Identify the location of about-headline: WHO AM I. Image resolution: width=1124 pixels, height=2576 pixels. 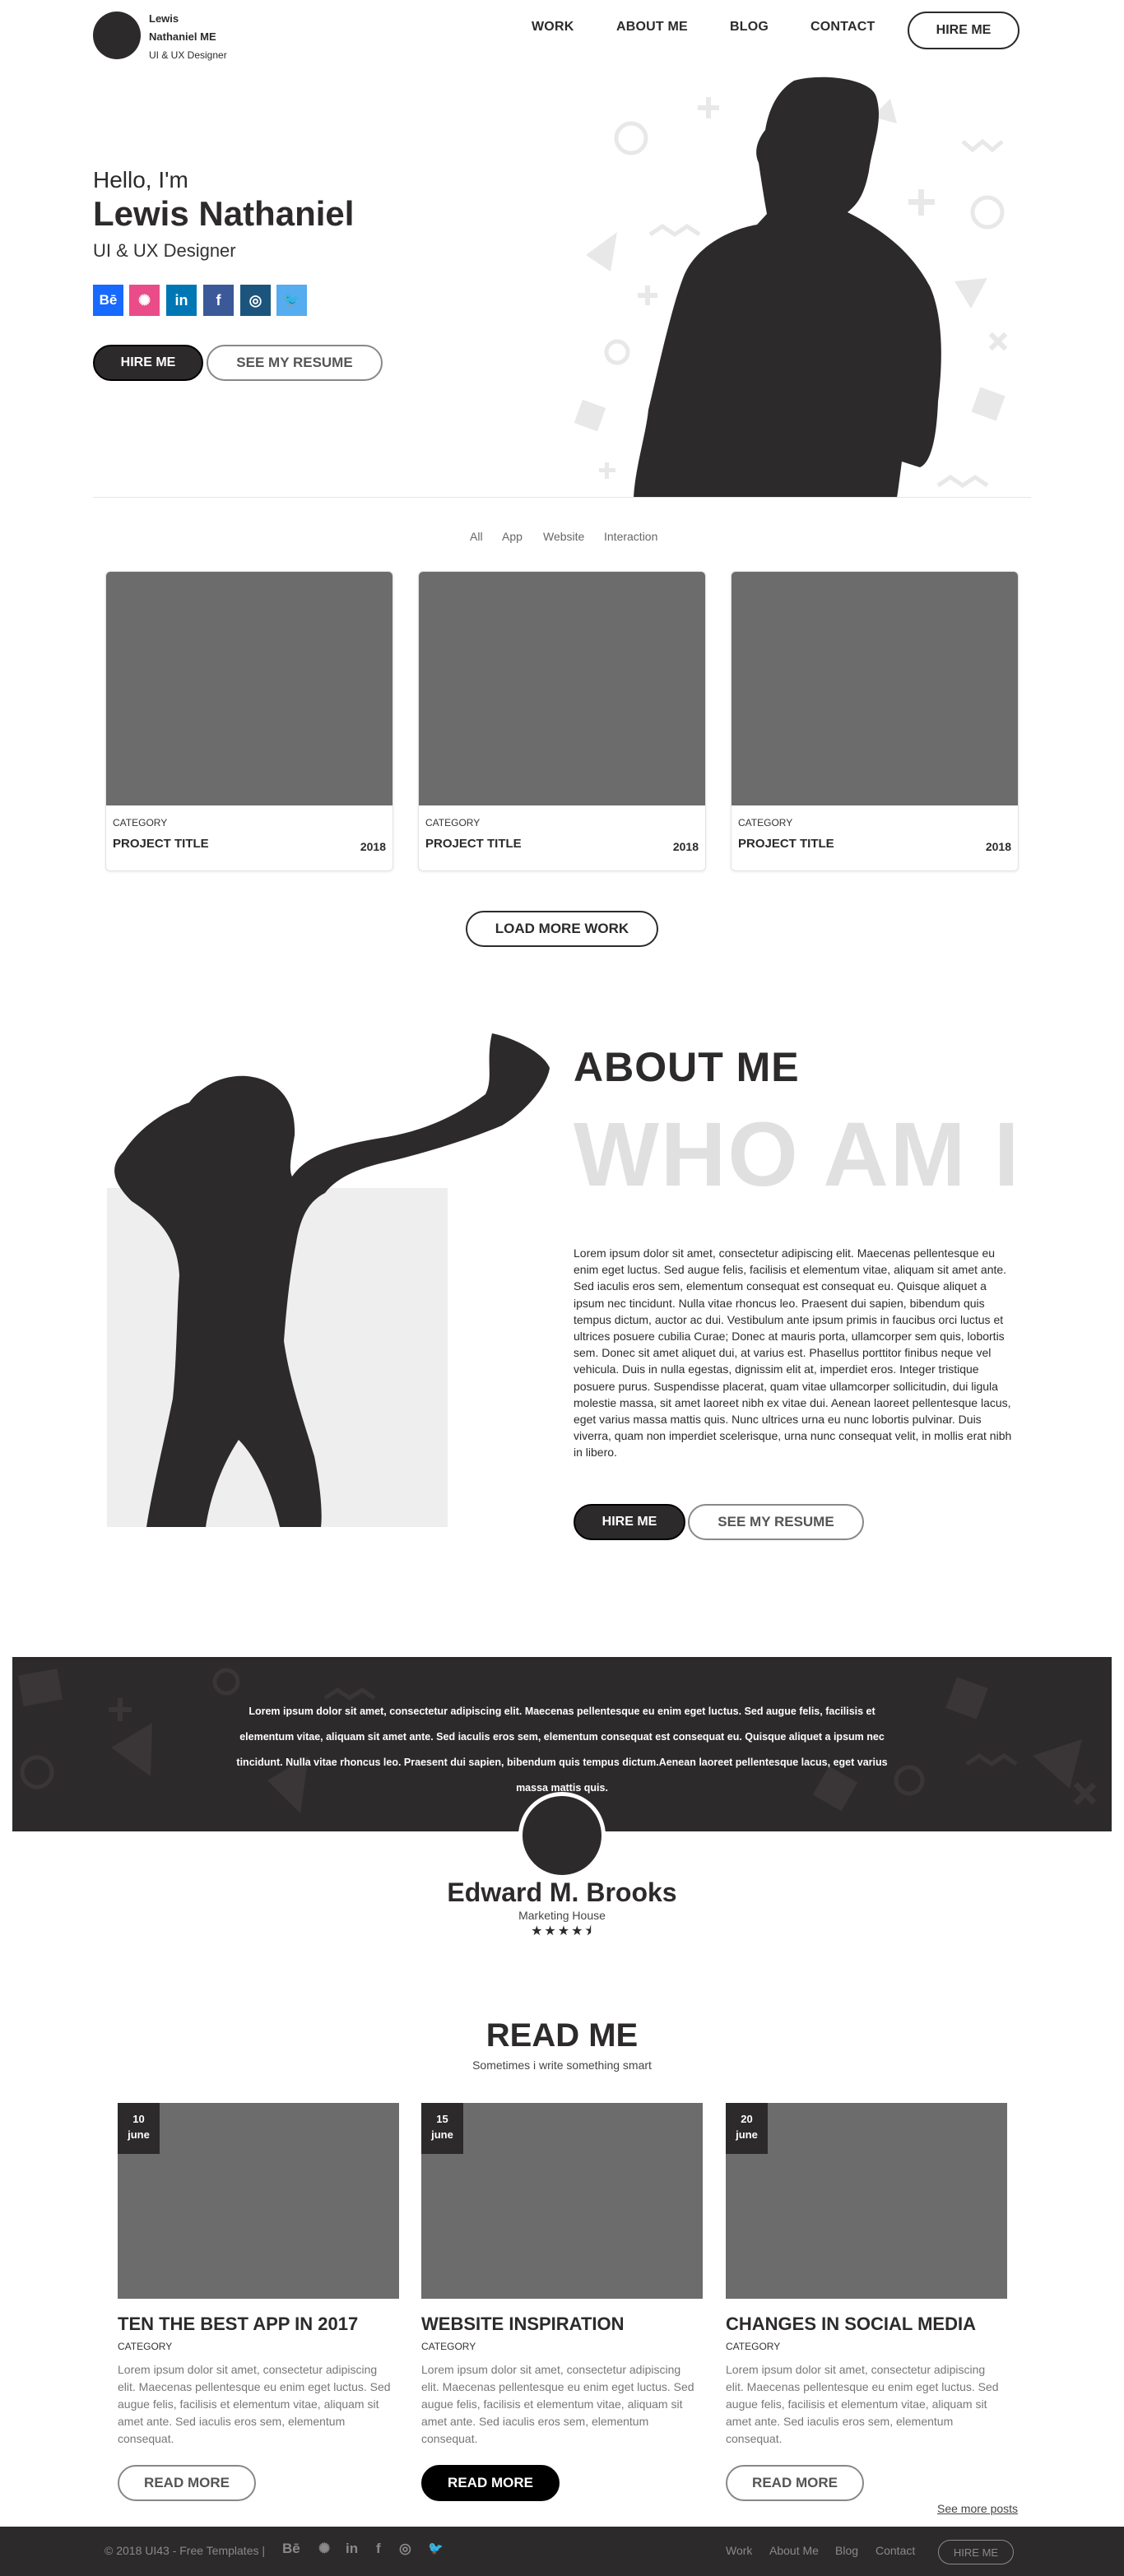
(797, 1155).